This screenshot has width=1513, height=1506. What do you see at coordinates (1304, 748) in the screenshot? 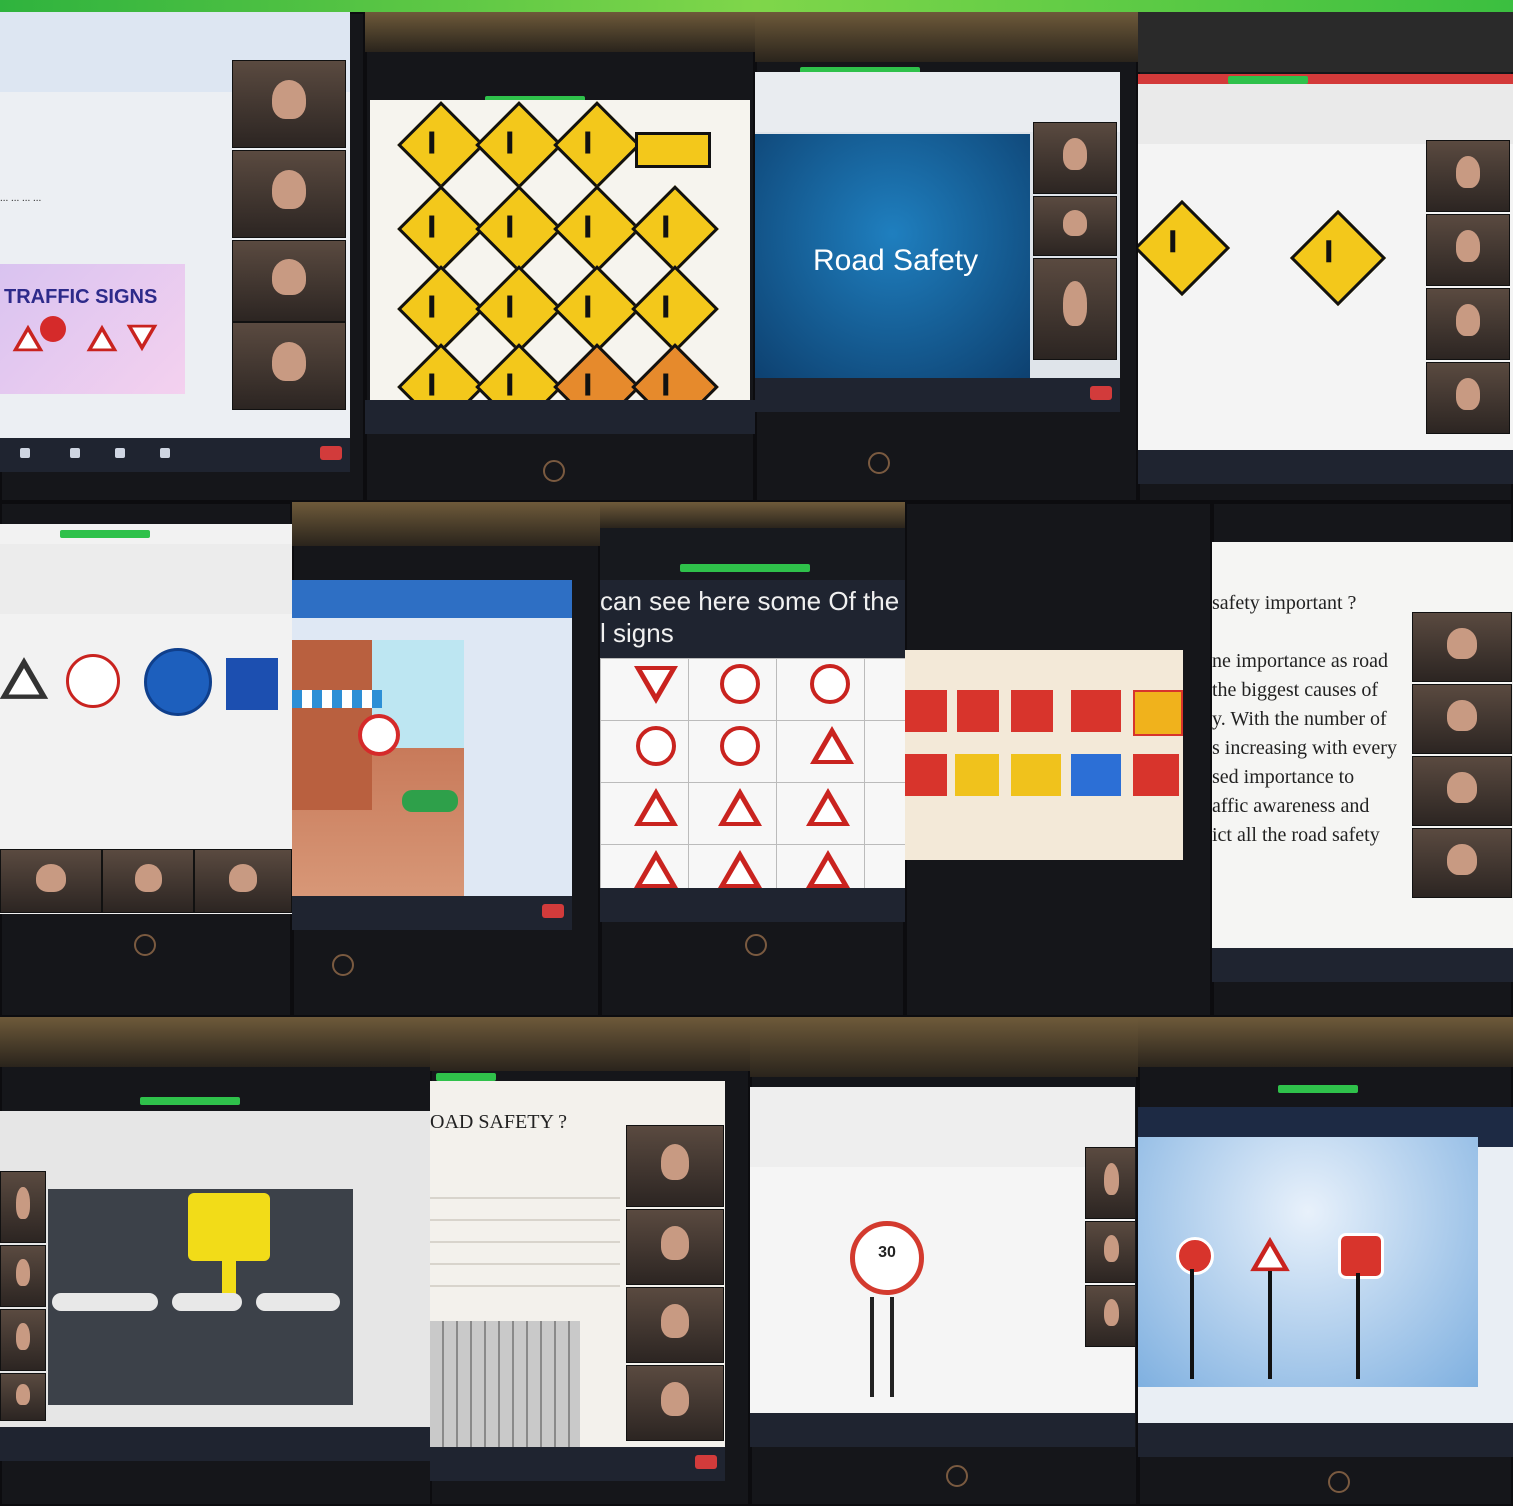
I see `body-line: s increasing with every` at bounding box center [1304, 748].